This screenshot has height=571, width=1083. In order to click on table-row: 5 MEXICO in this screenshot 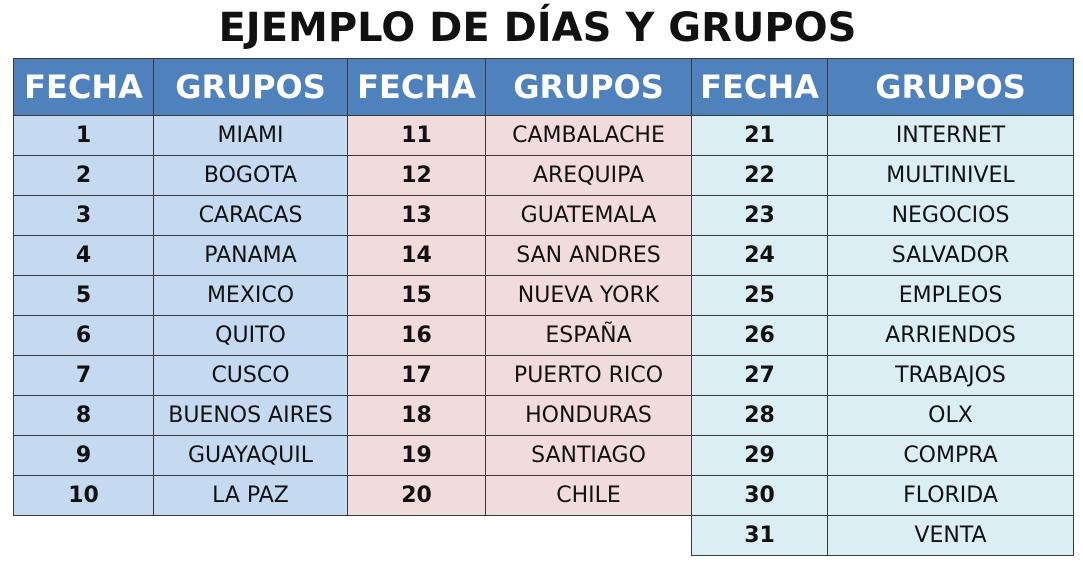, I will do `click(180, 295)`.